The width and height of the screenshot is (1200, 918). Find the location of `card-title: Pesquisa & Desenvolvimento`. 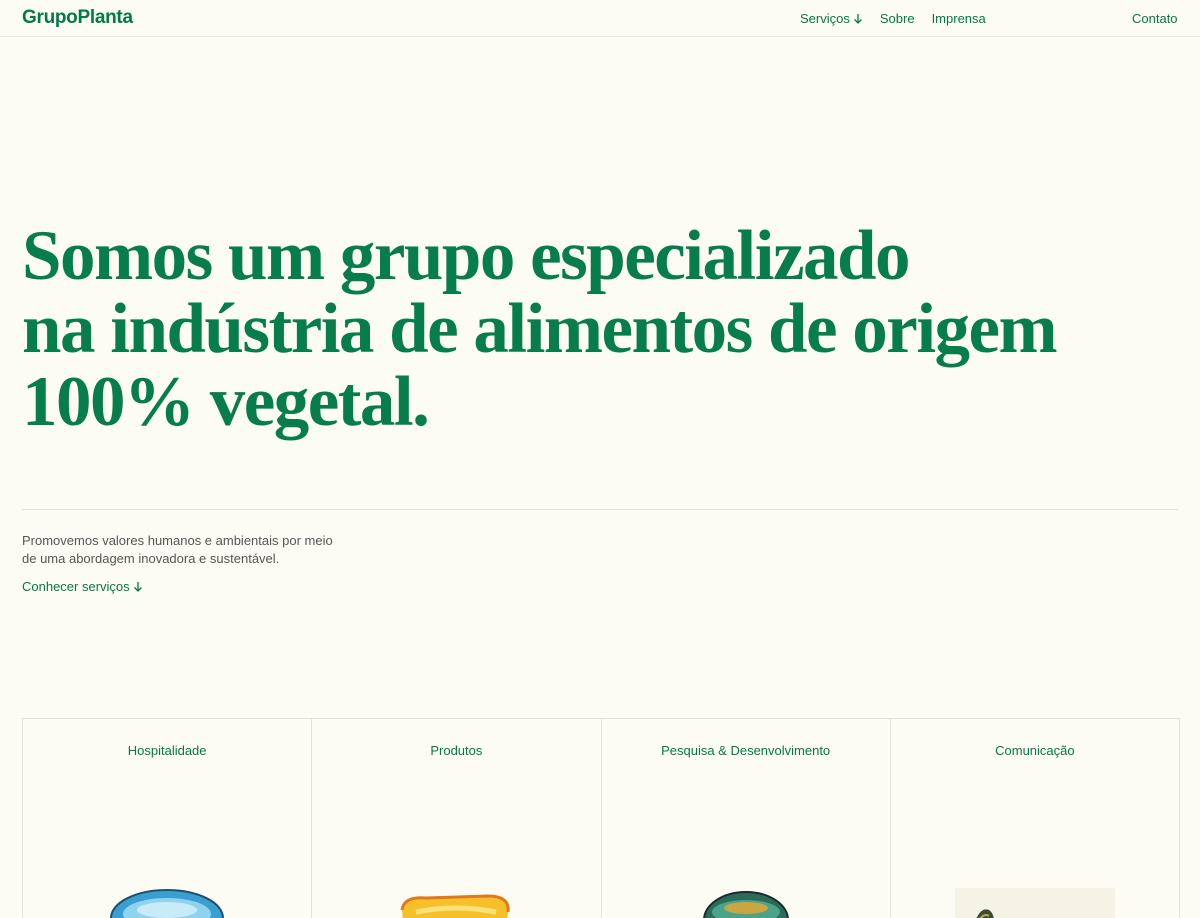

card-title: Pesquisa & Desenvolvimento is located at coordinates (746, 750).